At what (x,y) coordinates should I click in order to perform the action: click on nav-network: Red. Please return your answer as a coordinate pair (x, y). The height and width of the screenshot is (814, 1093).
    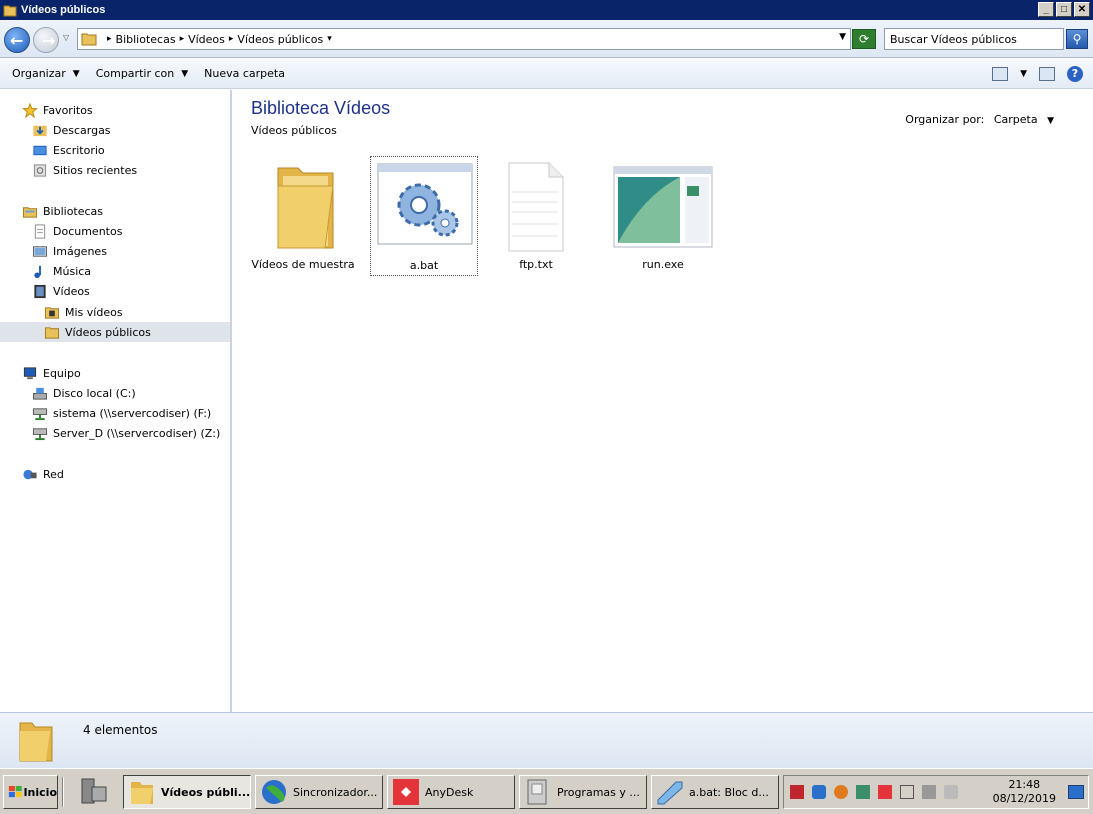
    Looking at the image, I should click on (43, 474).